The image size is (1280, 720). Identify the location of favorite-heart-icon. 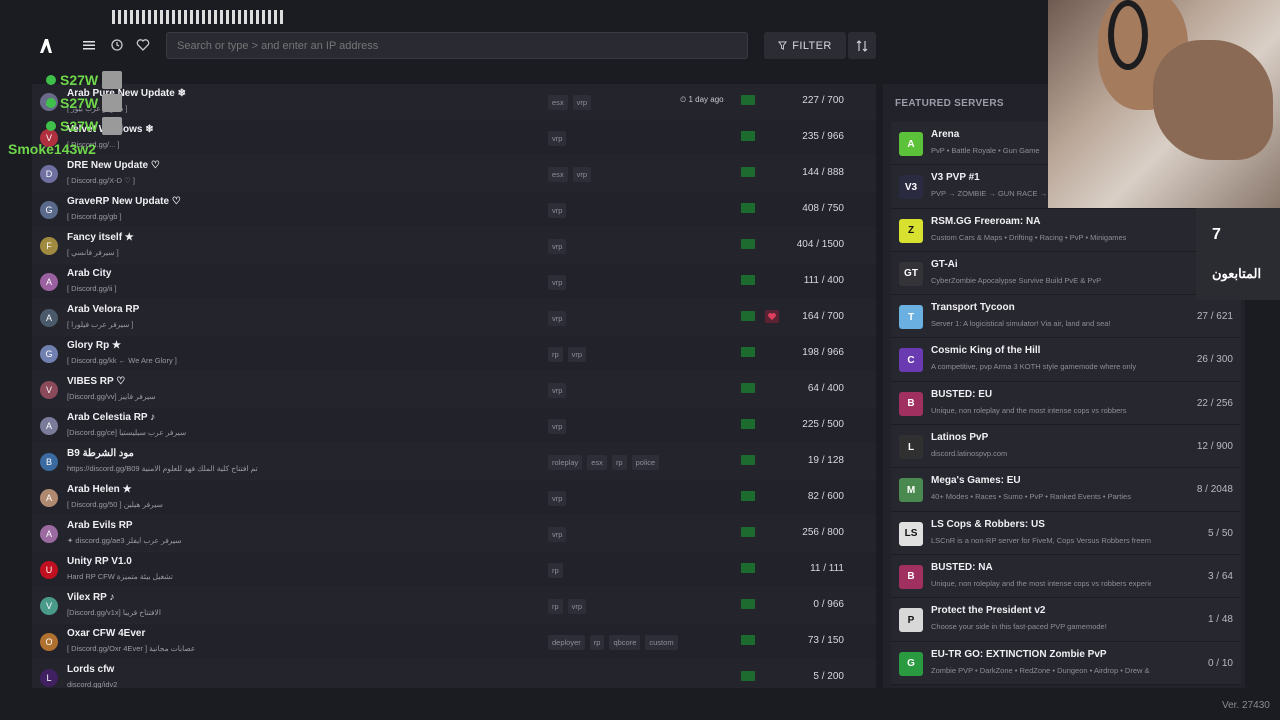
(772, 316).